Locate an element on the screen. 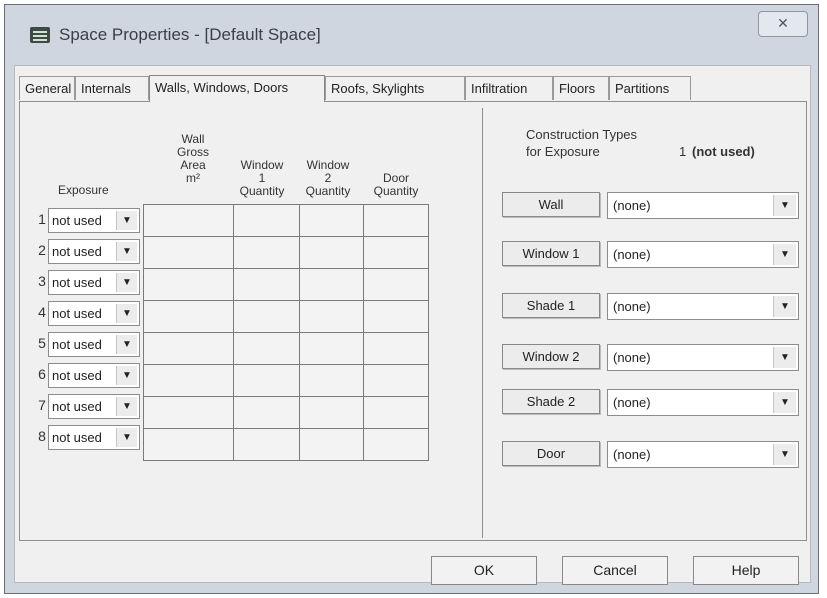  help-button: Help is located at coordinates (746, 570).